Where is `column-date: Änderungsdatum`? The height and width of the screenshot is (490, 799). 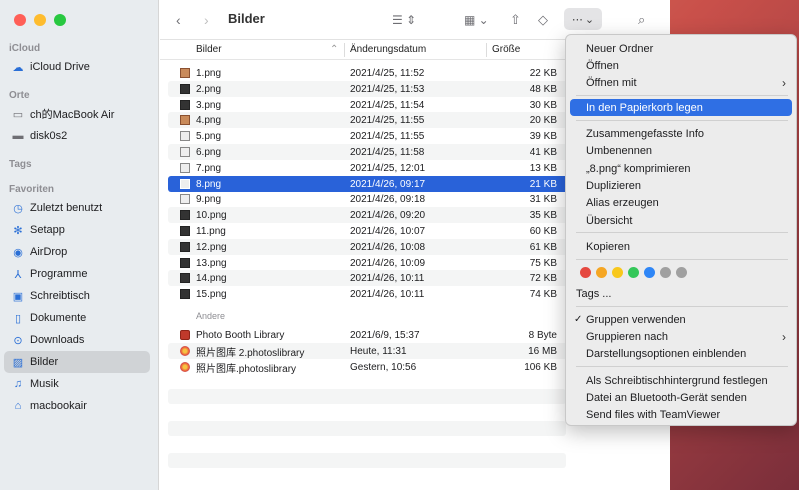 column-date: Änderungsdatum is located at coordinates (388, 49).